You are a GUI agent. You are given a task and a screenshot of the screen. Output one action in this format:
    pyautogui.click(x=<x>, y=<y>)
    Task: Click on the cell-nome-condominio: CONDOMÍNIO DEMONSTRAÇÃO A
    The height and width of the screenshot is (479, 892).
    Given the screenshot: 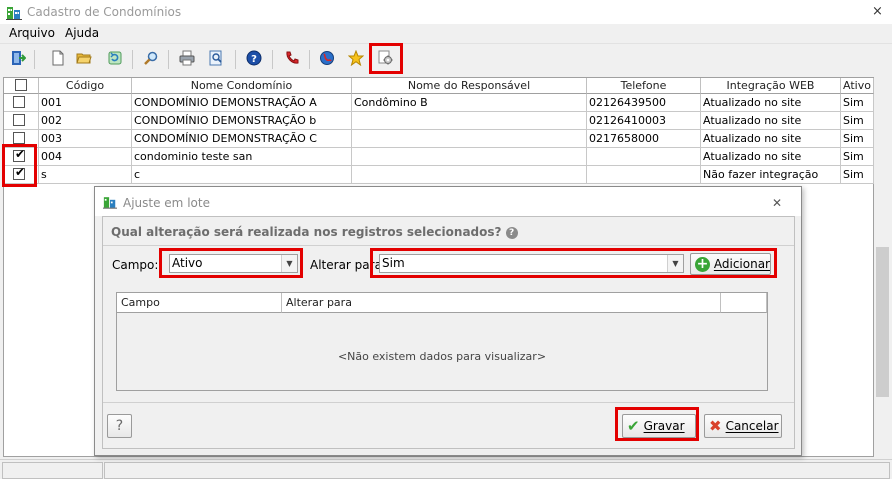 What is the action you would take?
    pyautogui.click(x=242, y=103)
    